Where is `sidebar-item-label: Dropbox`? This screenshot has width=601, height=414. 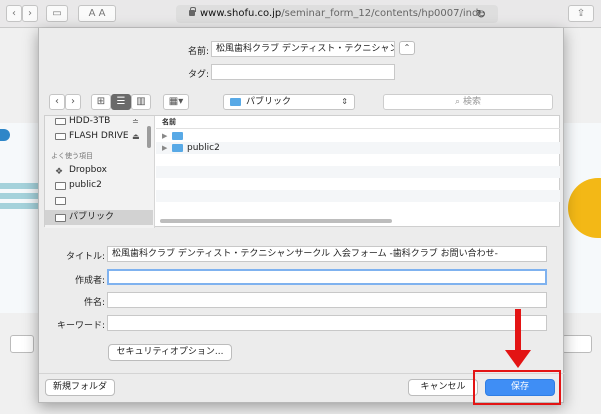 sidebar-item-label: Dropbox is located at coordinates (88, 170).